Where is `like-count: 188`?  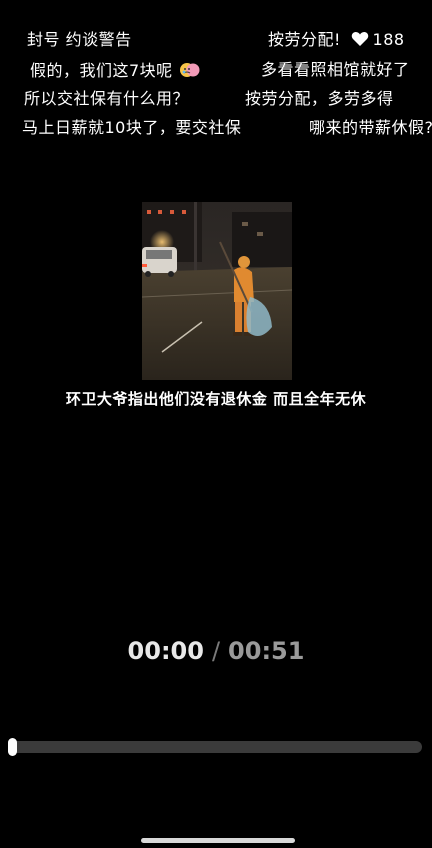
like-count: 188 is located at coordinates (388, 39).